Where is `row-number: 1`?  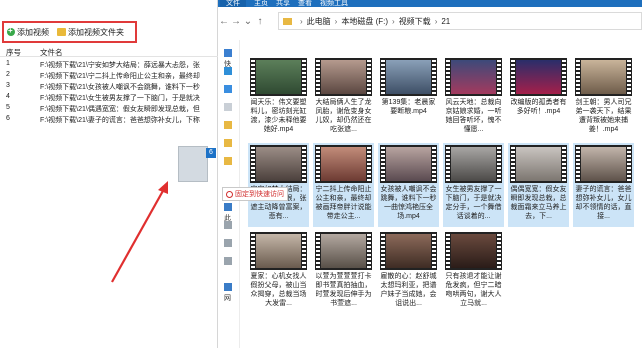 row-number: 1 is located at coordinates (8, 63).